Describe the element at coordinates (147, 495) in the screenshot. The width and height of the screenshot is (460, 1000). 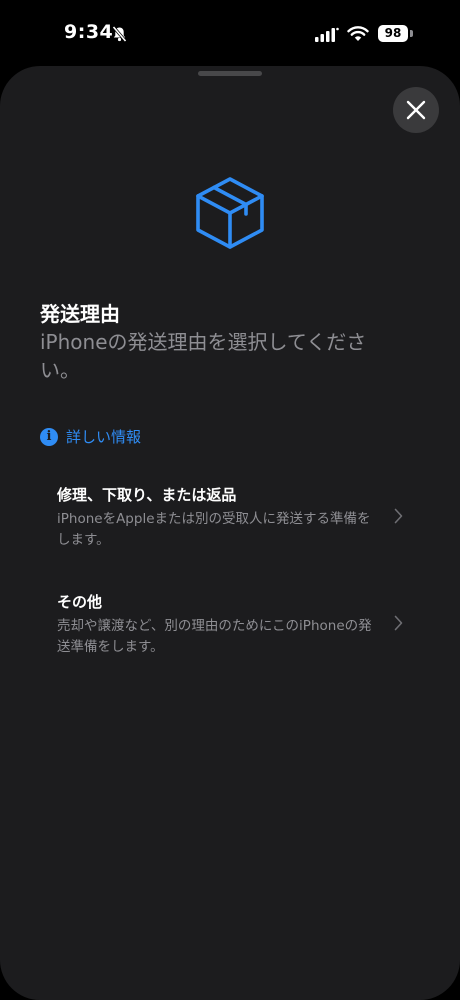
I see `option-title: 修理、下取り、または返品` at that location.